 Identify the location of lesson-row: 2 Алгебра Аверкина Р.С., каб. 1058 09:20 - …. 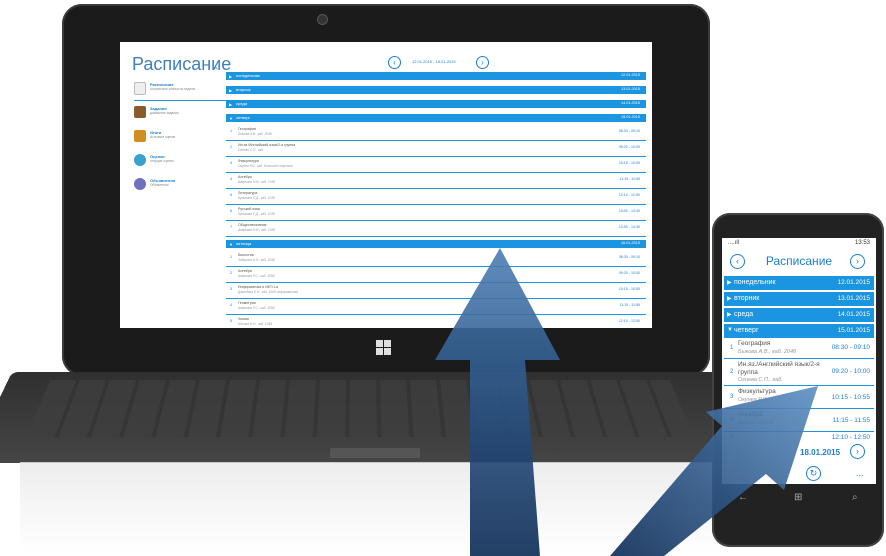
(436, 275).